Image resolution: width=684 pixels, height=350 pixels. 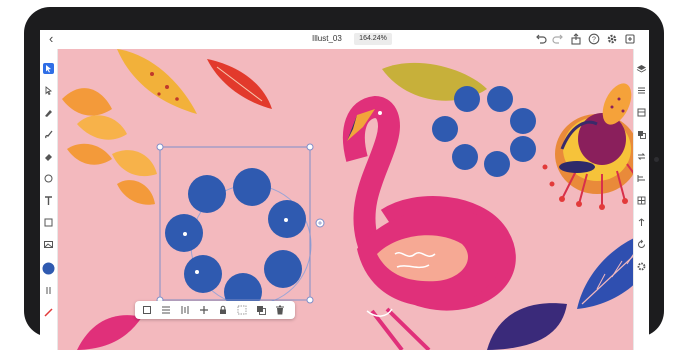 What do you see at coordinates (641, 222) in the screenshot?
I see `path-icon` at bounding box center [641, 222].